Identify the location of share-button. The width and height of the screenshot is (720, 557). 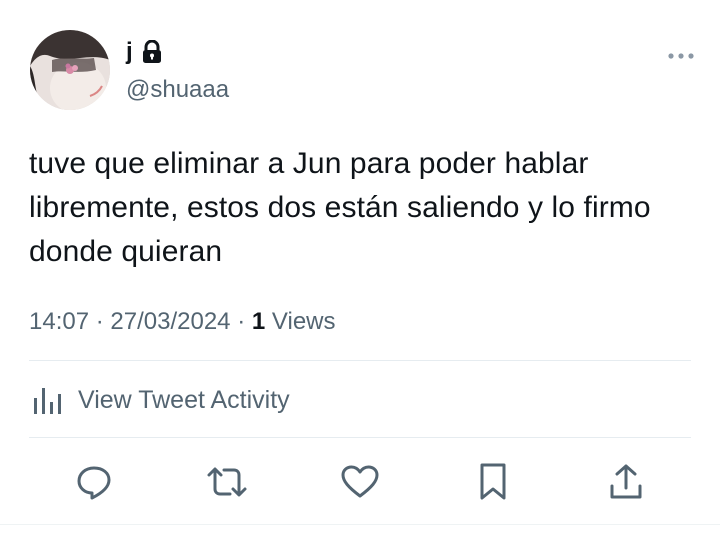
(626, 482).